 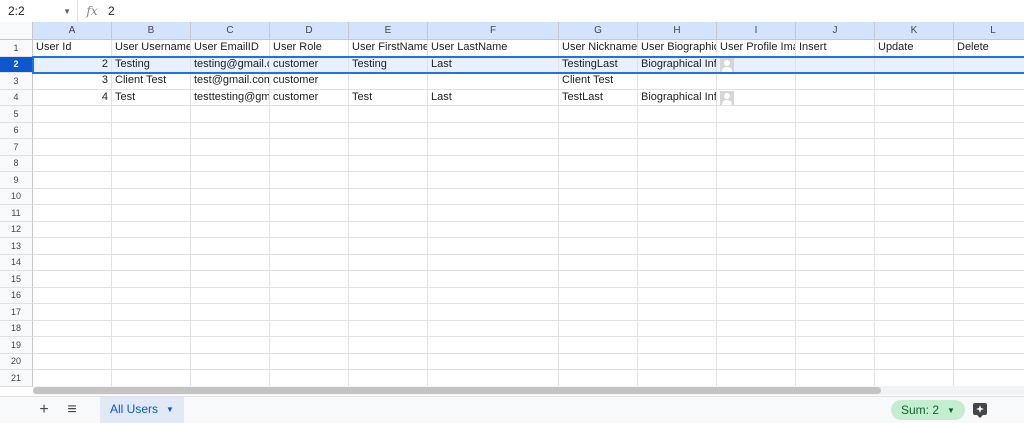 What do you see at coordinates (309, 31) in the screenshot?
I see `column-header-d: D` at bounding box center [309, 31].